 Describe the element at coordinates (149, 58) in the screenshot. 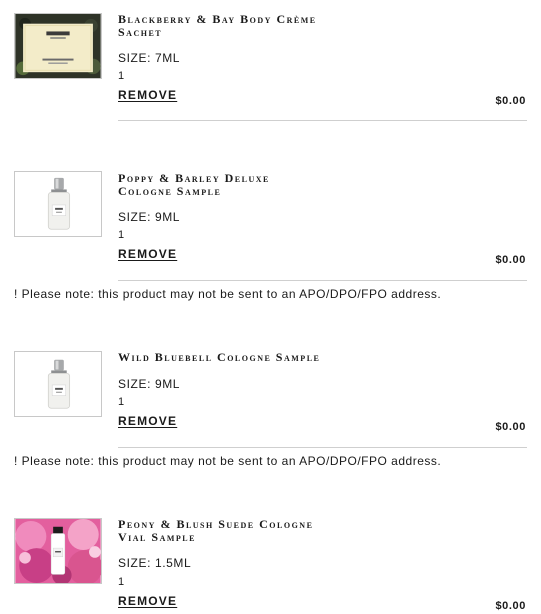

I see `product-size: SIZE: 7ML` at that location.